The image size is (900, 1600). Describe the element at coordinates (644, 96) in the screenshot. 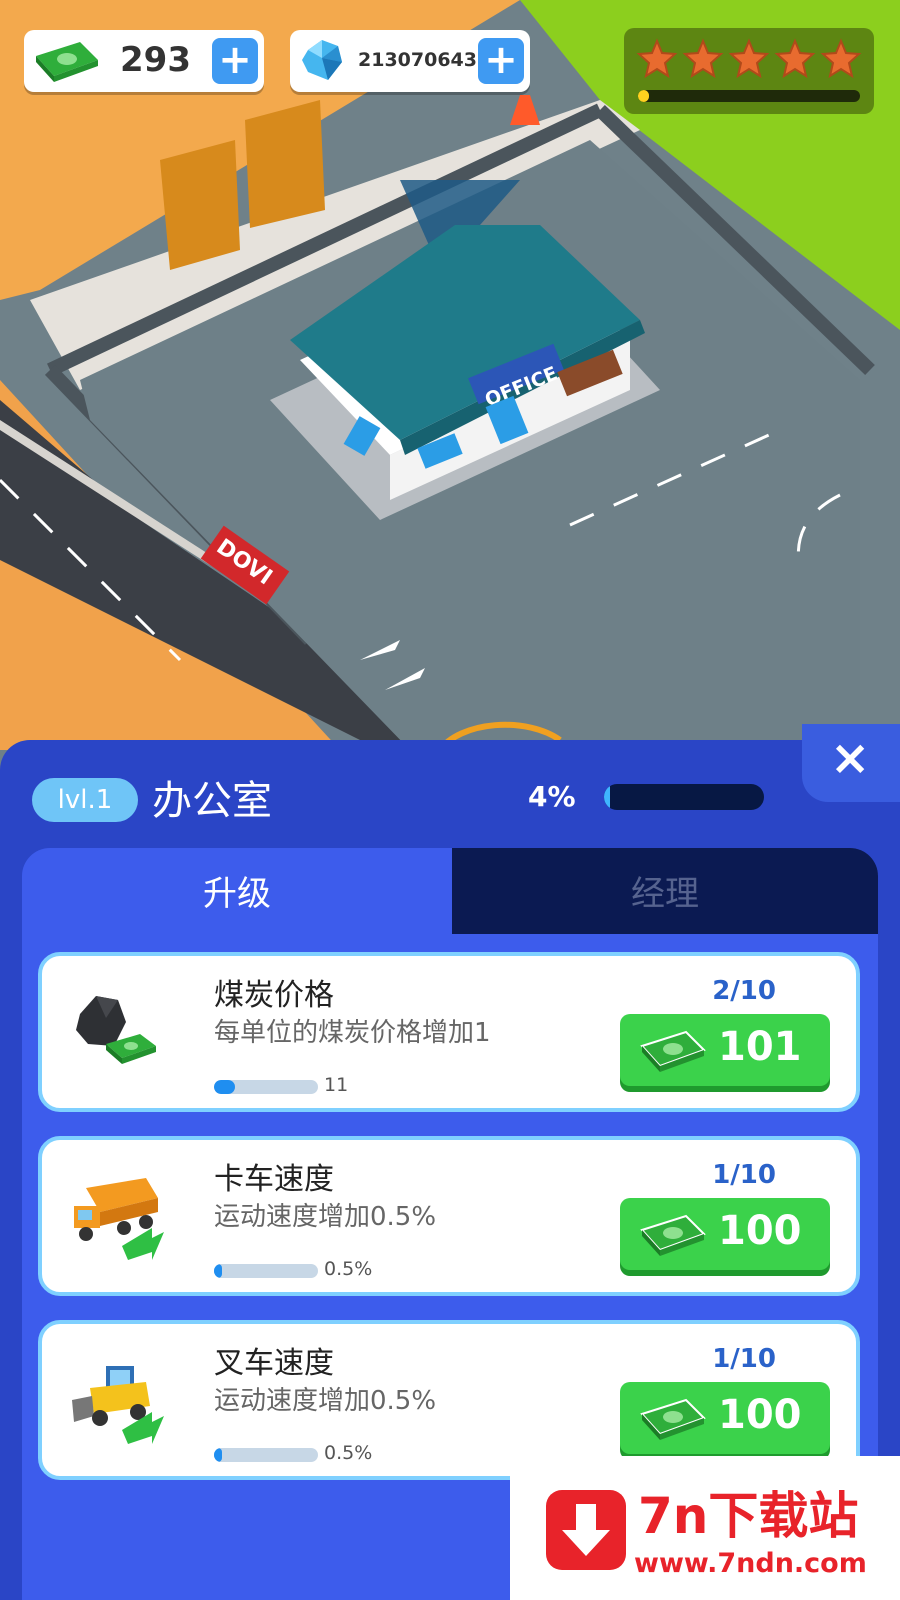

I see `star-progress-fill` at that location.